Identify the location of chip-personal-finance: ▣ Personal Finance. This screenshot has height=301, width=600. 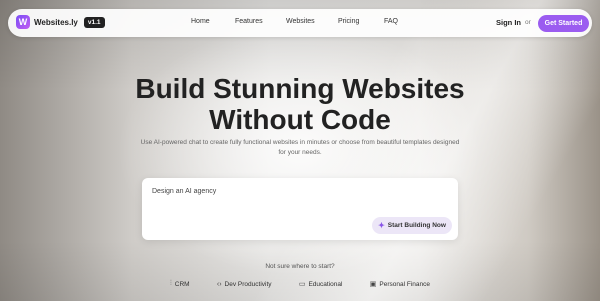
(399, 284).